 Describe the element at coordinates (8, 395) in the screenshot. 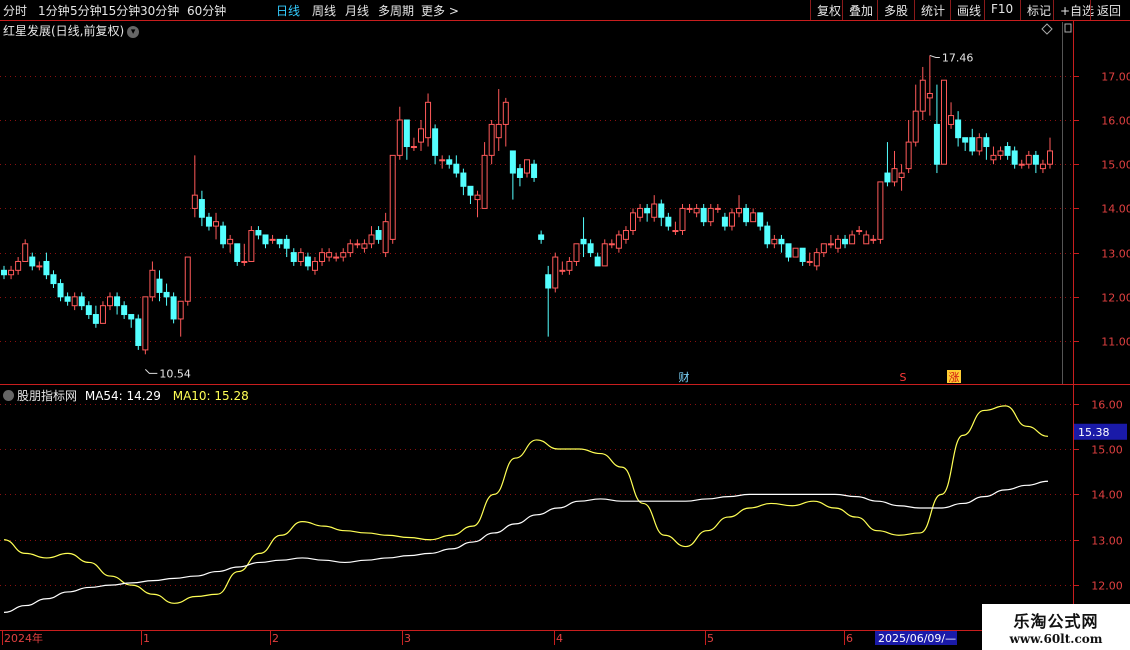

I see `gear-icon` at that location.